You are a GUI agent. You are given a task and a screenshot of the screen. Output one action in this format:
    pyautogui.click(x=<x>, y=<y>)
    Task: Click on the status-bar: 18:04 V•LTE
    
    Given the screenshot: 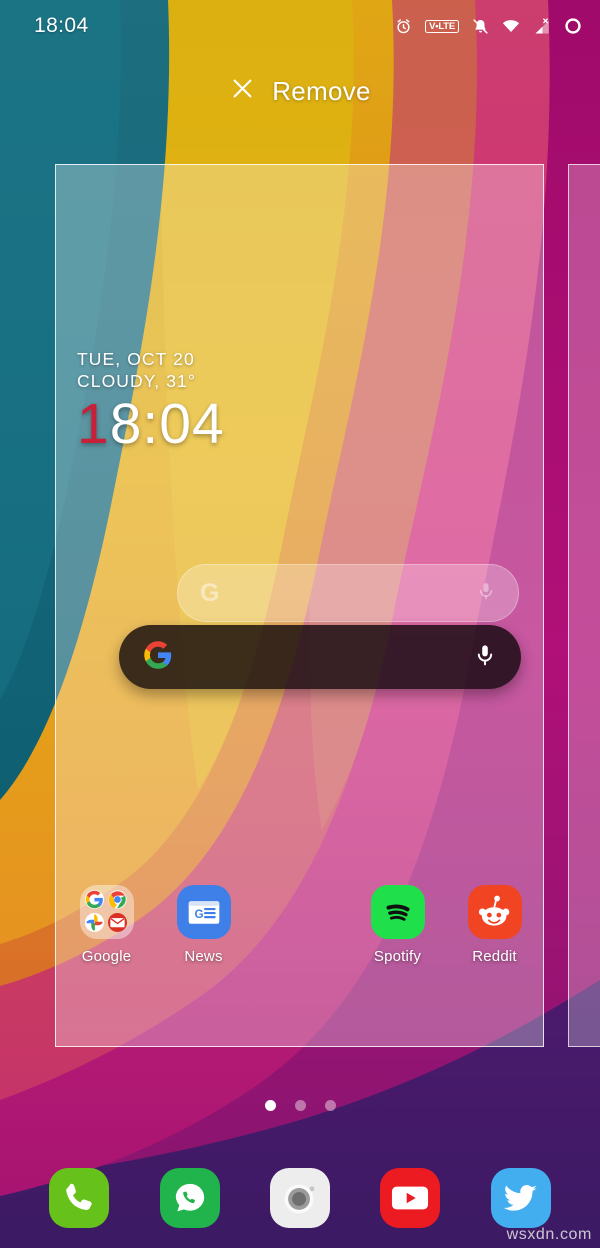 What is the action you would take?
    pyautogui.click(x=300, y=26)
    